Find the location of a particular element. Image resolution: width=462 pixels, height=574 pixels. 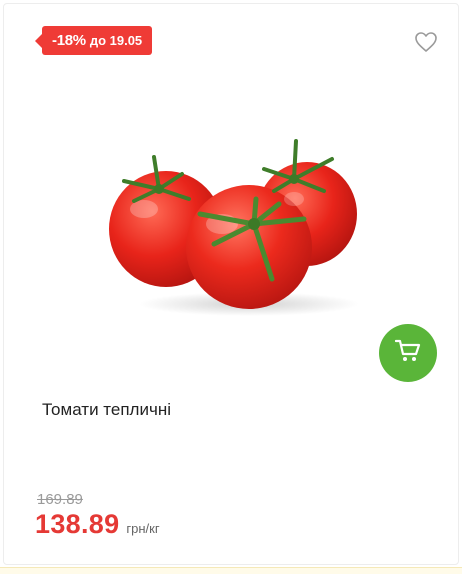

heart-icon is located at coordinates (426, 42).